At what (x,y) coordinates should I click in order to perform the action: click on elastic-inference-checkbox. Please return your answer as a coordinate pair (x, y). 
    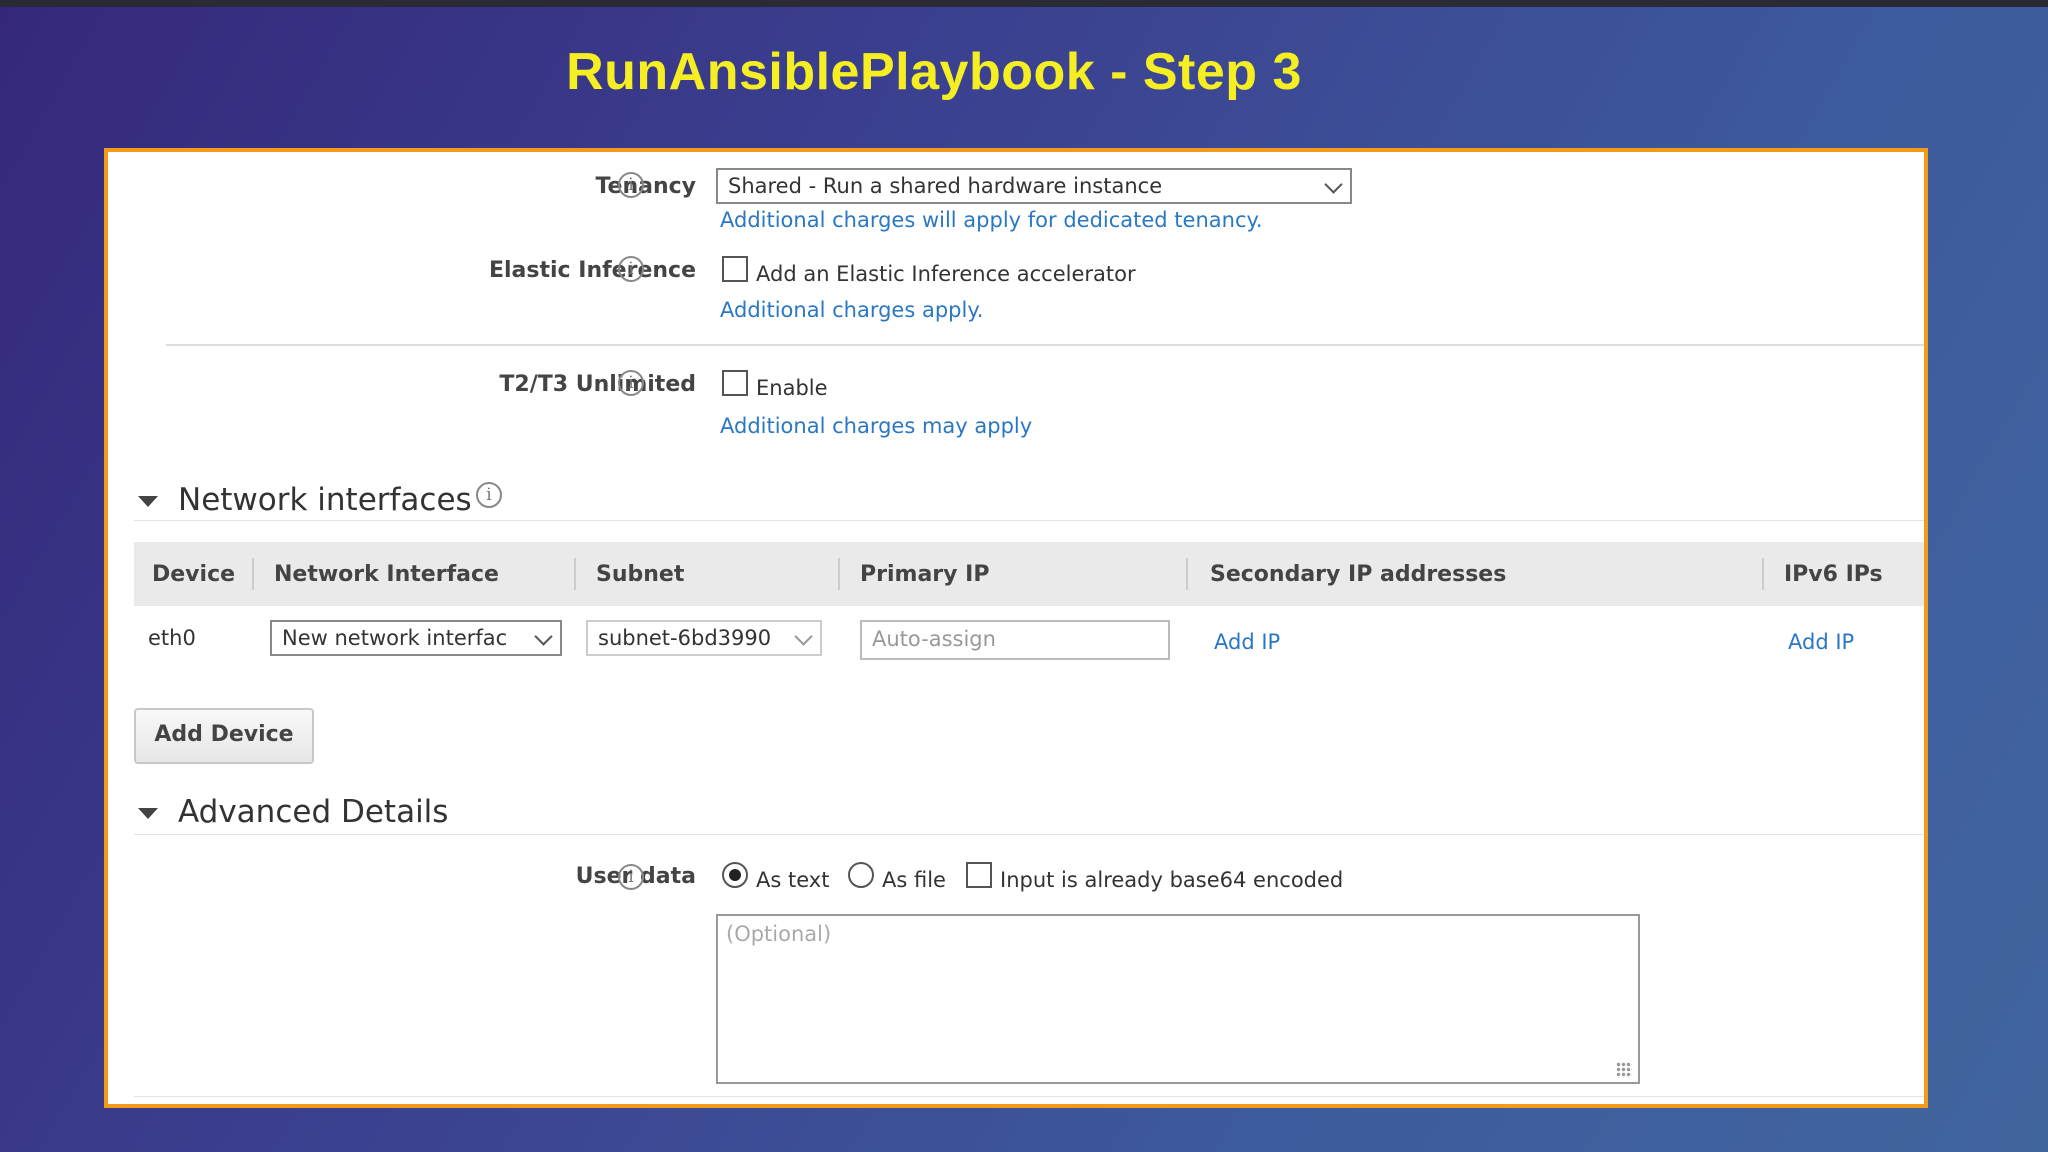
    Looking at the image, I should click on (735, 269).